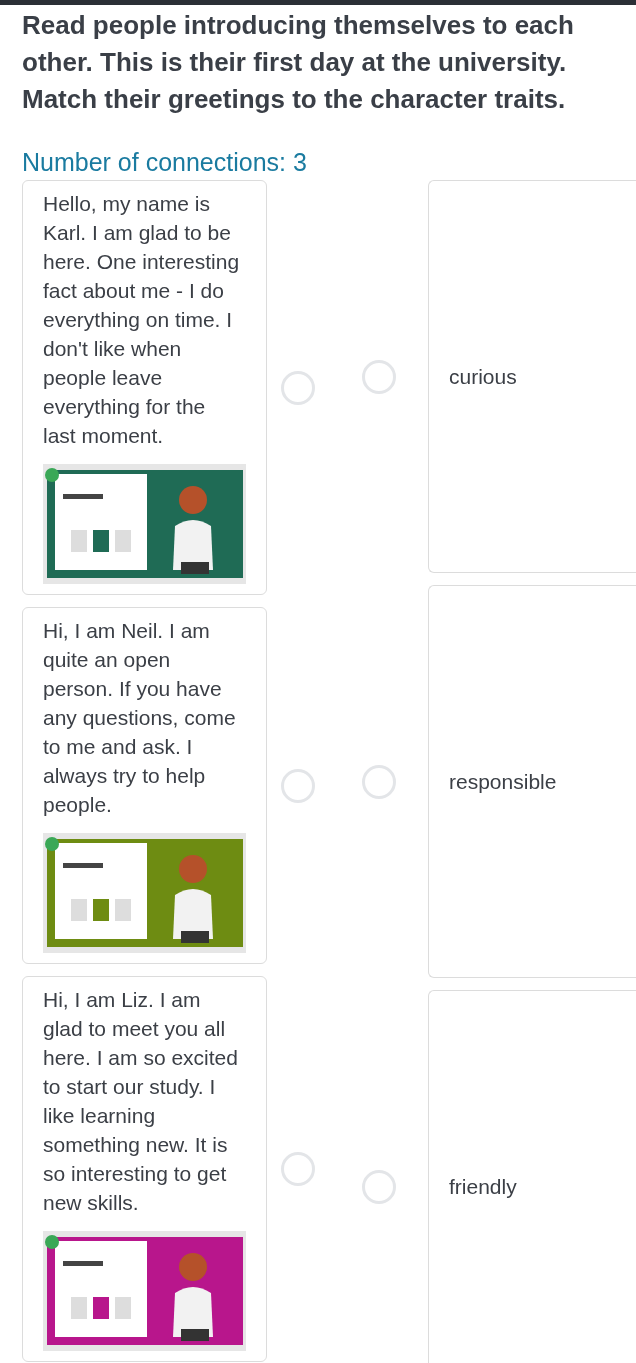 The height and width of the screenshot is (1363, 636). I want to click on trait-label: responsible, so click(503, 781).